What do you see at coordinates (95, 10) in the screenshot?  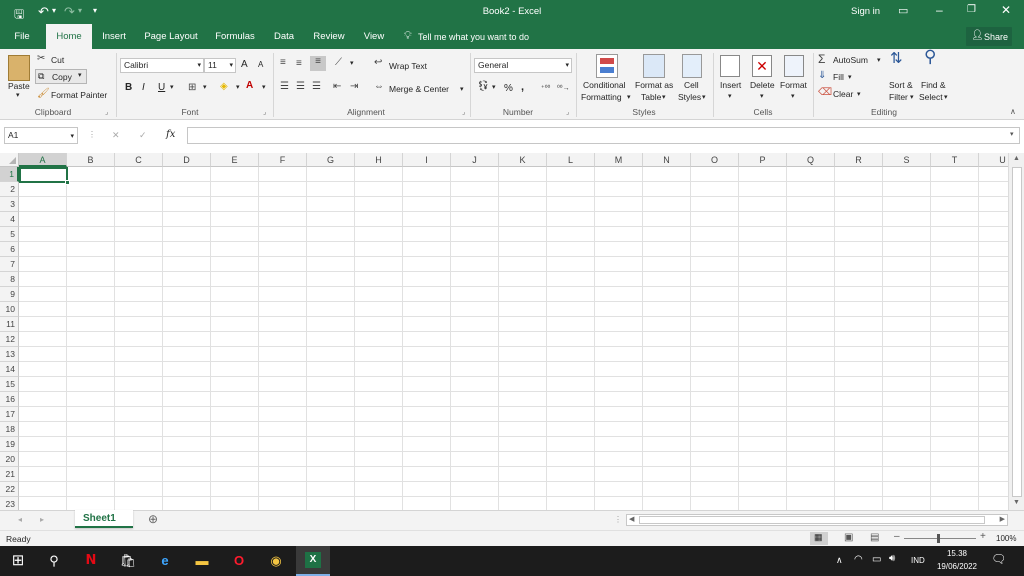 I see `customize-qat-icon: ▾` at bounding box center [95, 10].